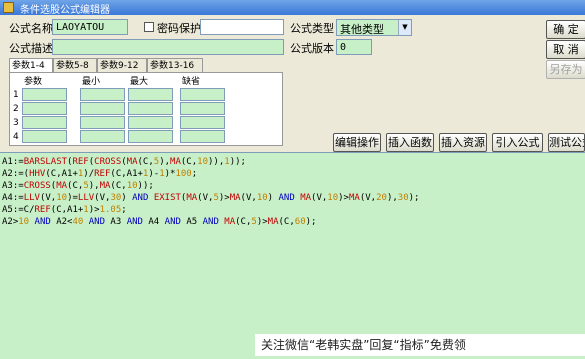 The height and width of the screenshot is (359, 585). Describe the element at coordinates (37, 174) in the screenshot. I see `formula-token: HHV` at that location.